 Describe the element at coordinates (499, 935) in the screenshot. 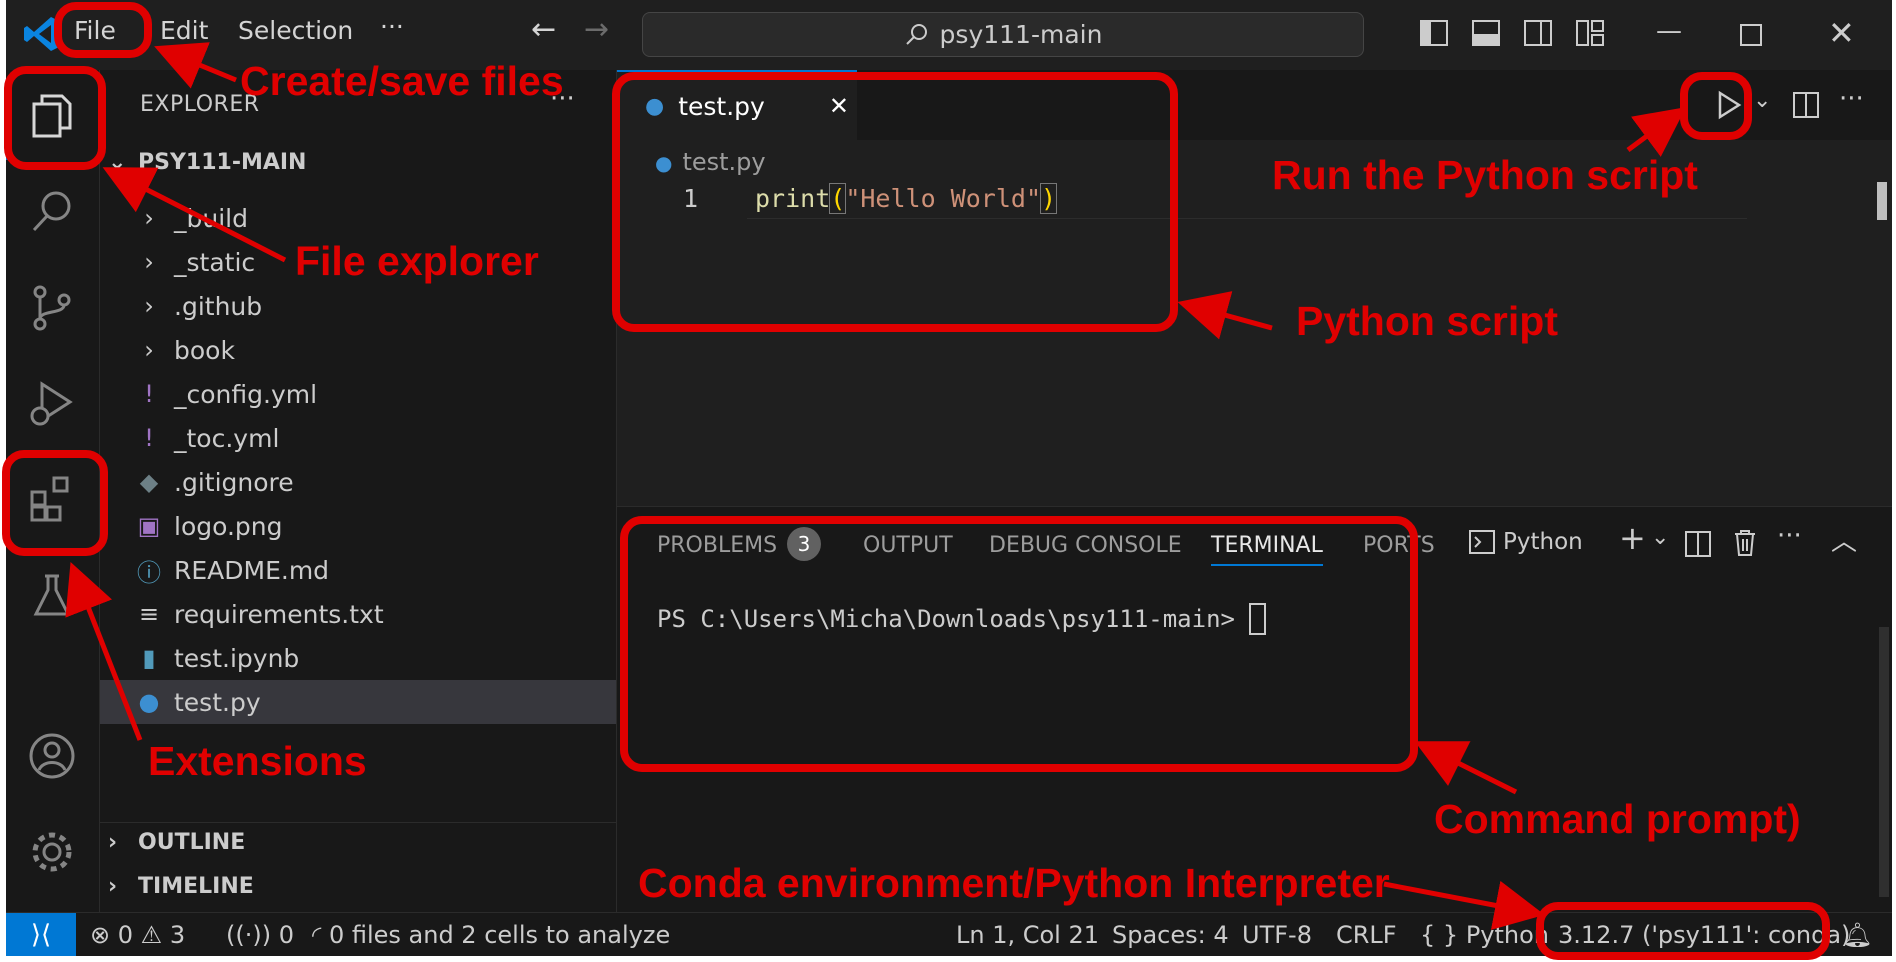

I see `analysis-text: 0 files and 2 cells to analyze` at that location.